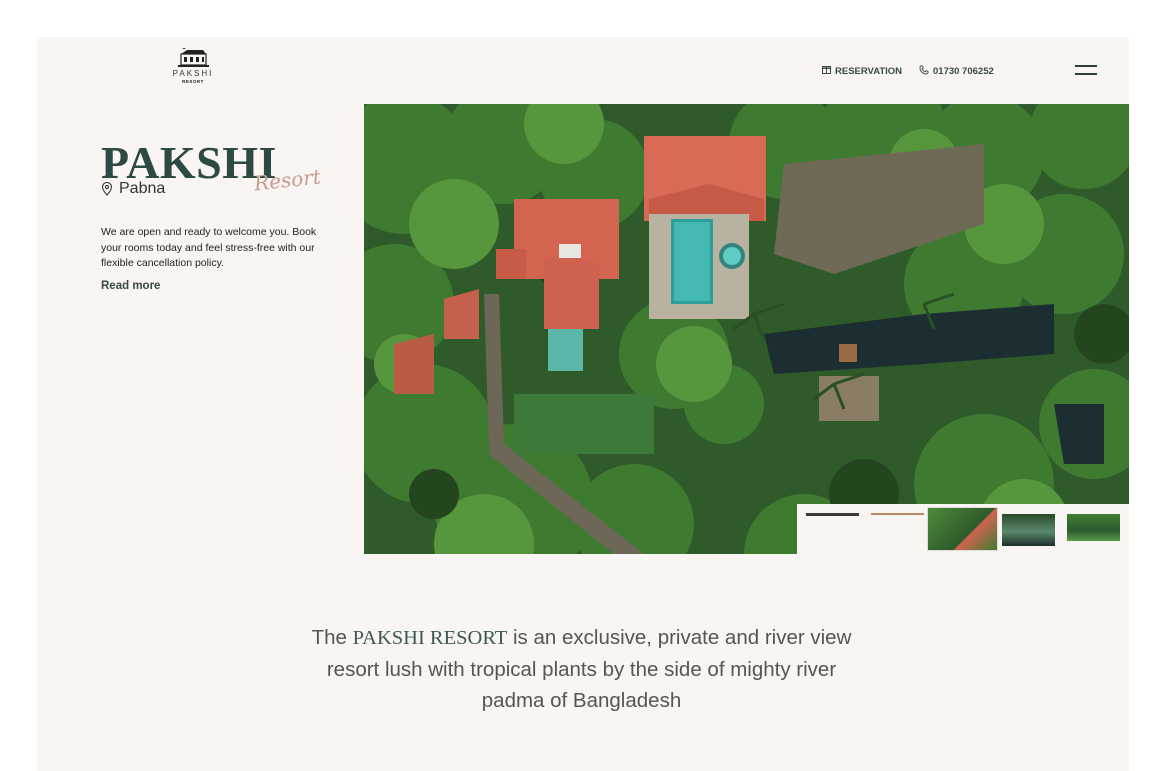 The image size is (1161, 771). I want to click on resort-logo: PAKSHI RESORT, so click(193, 69).